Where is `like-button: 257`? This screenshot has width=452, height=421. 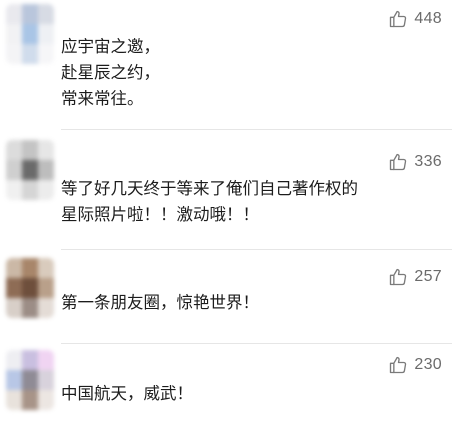
like-button: 257 is located at coordinates (415, 277).